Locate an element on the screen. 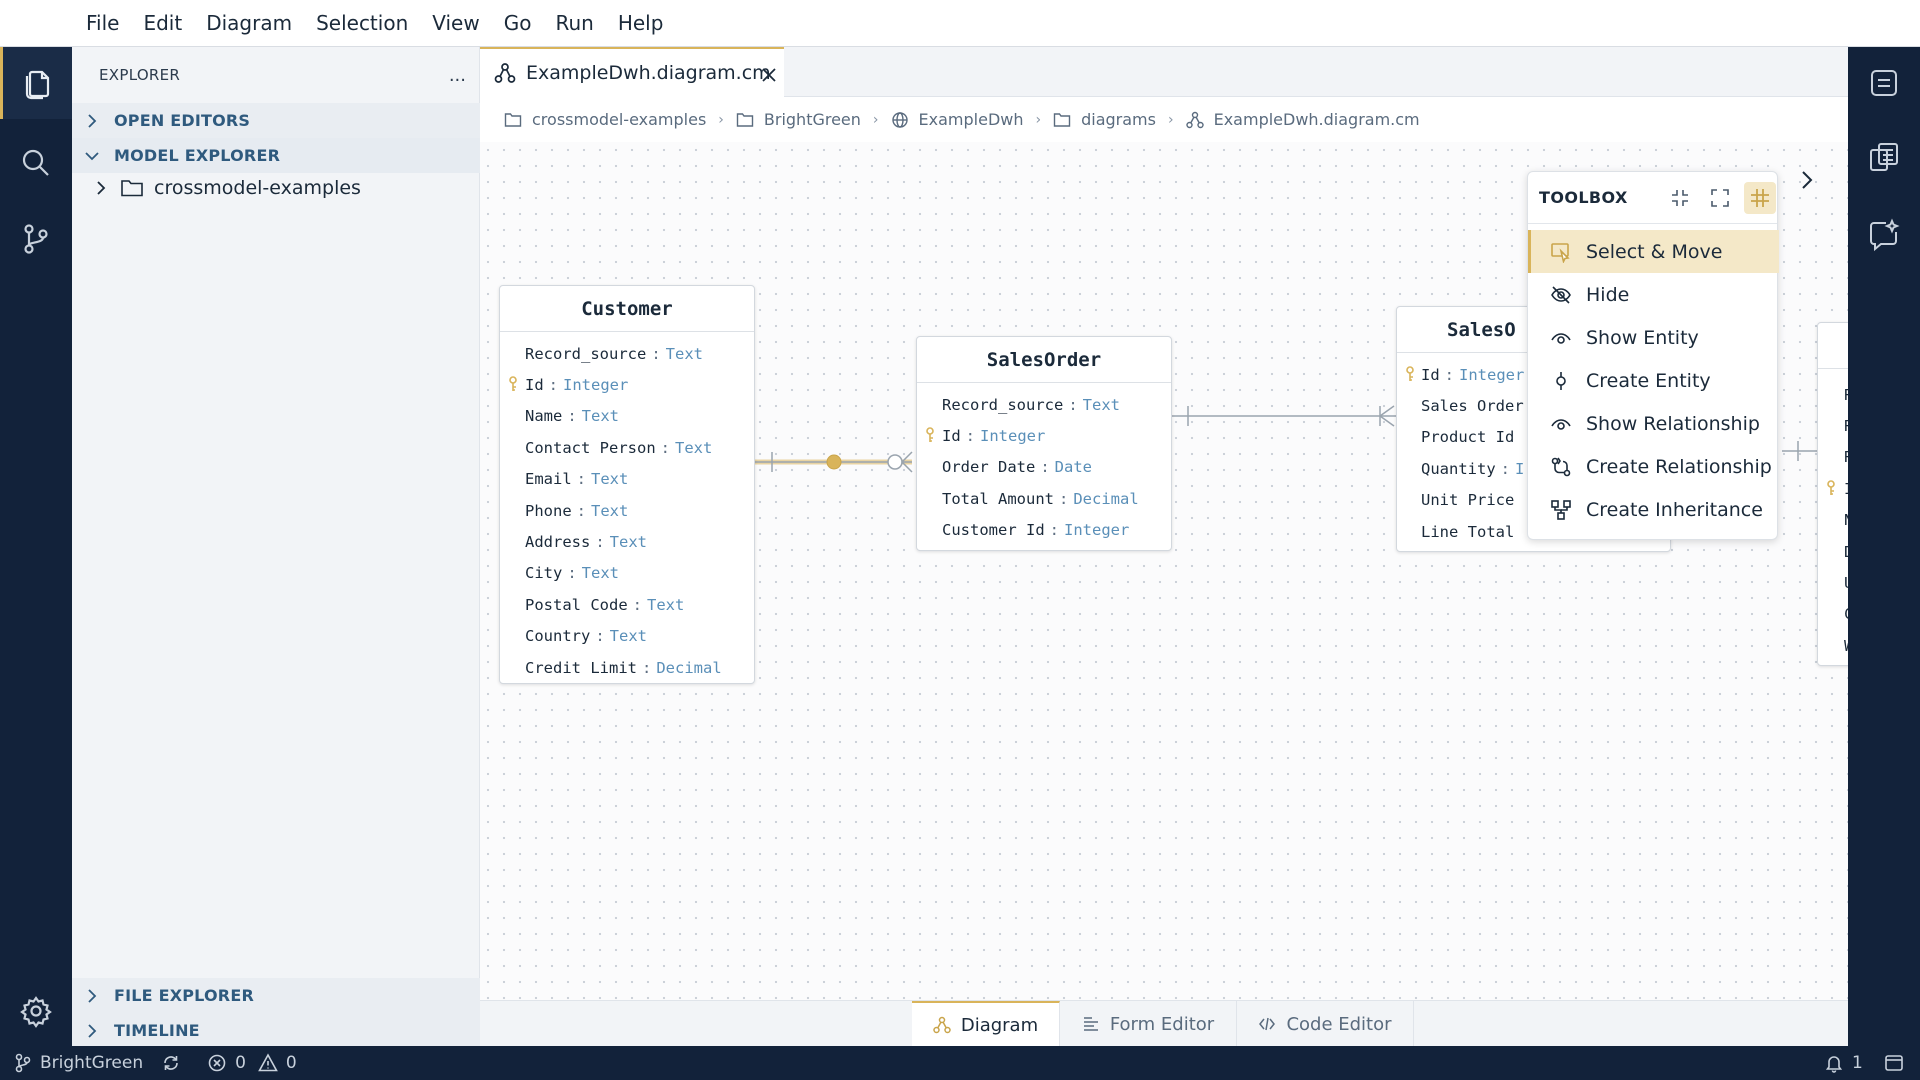 Image resolution: width=1920 pixels, height=1080 pixels. attribute-row: City: Text is located at coordinates (627, 573).